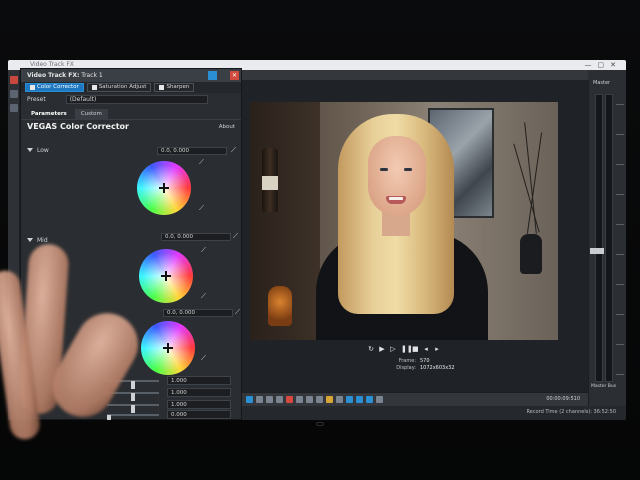  I want to click on mid-label: Mid, so click(37, 240).